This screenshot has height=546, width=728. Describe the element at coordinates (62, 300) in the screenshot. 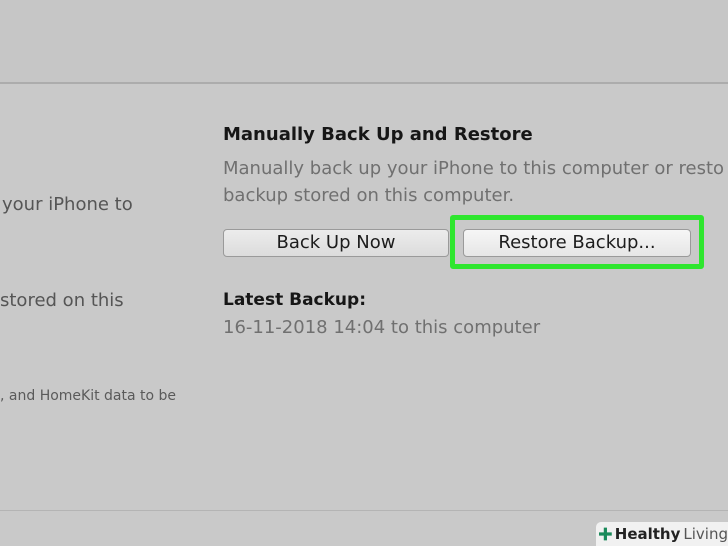

I see `left-panel-line-2: stored on this` at that location.